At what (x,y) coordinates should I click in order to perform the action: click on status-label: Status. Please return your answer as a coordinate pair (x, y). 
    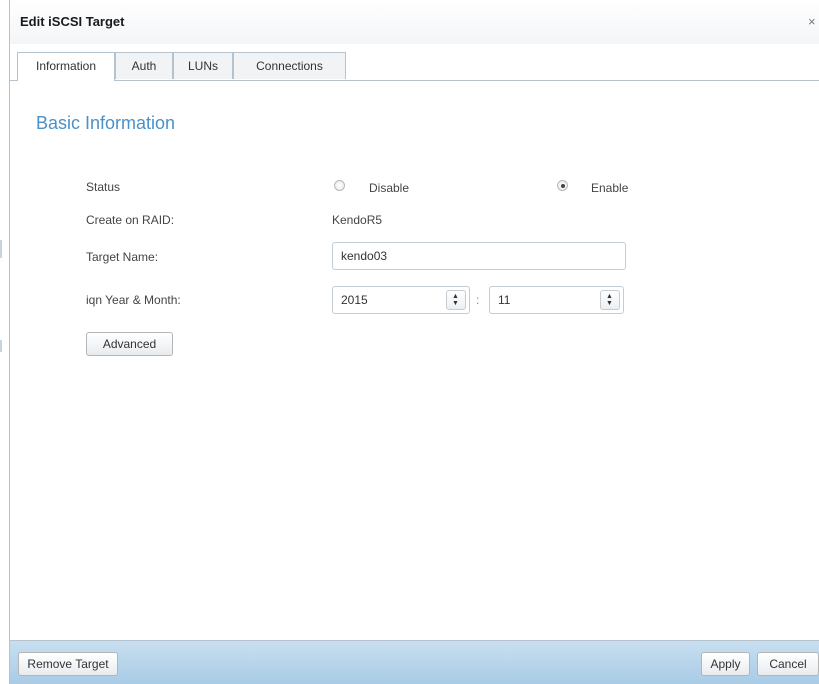
    Looking at the image, I should click on (103, 187).